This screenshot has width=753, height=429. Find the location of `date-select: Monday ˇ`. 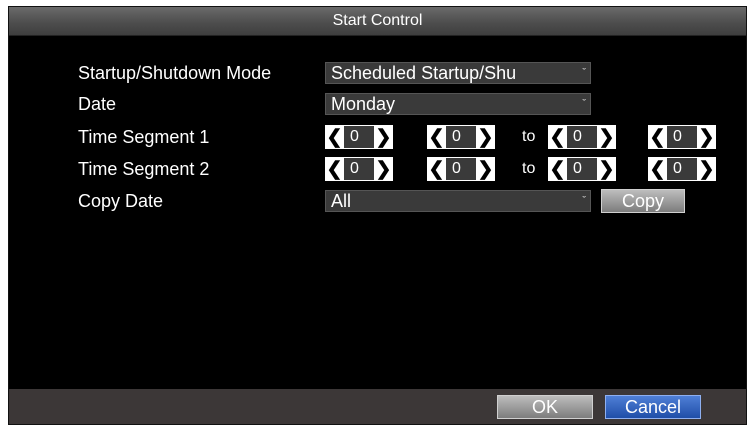

date-select: Monday ˇ is located at coordinates (458, 104).